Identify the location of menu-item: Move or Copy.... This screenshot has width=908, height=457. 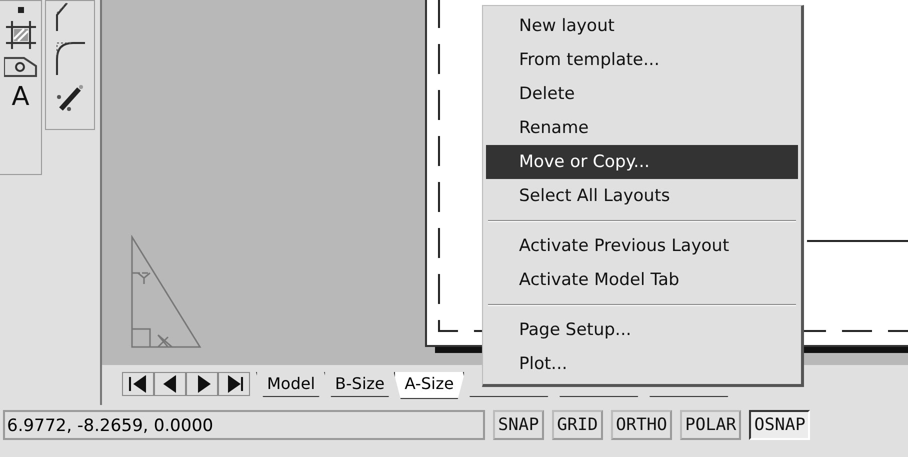
(642, 162).